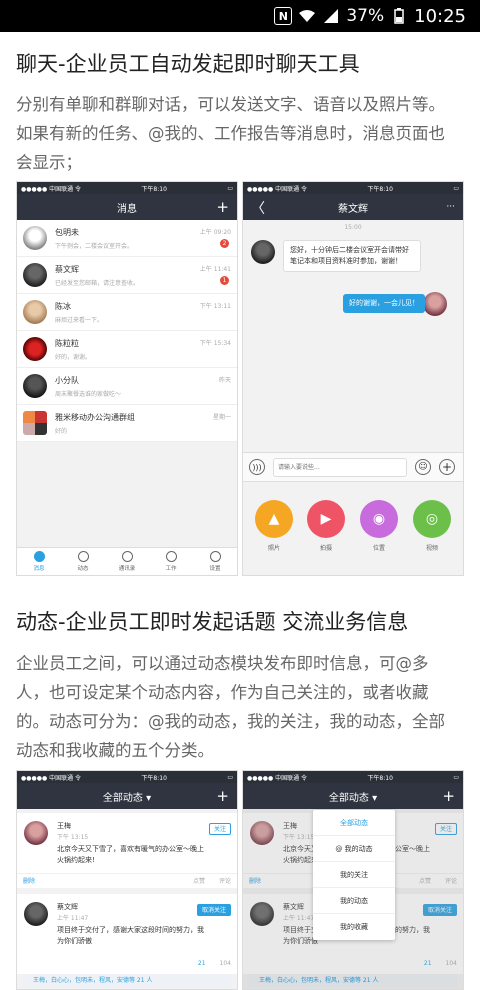 The width and height of the screenshot is (480, 990). I want to click on unread-badge: 2, so click(224, 243).